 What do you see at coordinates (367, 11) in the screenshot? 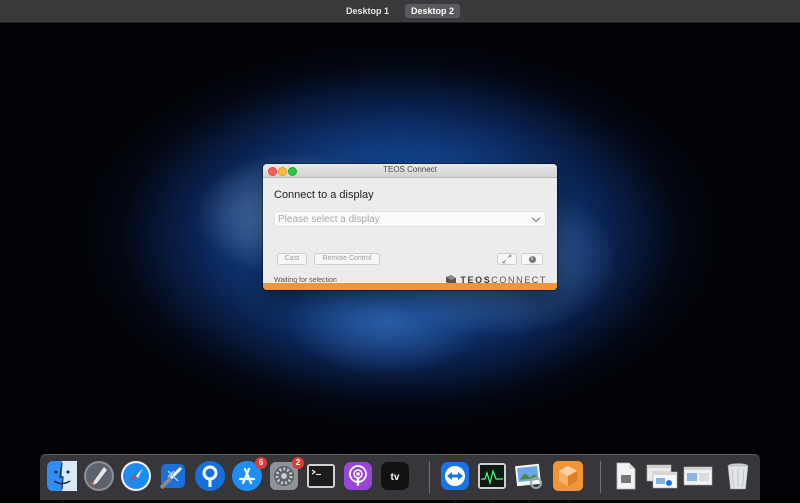
I see `space-desktop-1: Desktop 1` at bounding box center [367, 11].